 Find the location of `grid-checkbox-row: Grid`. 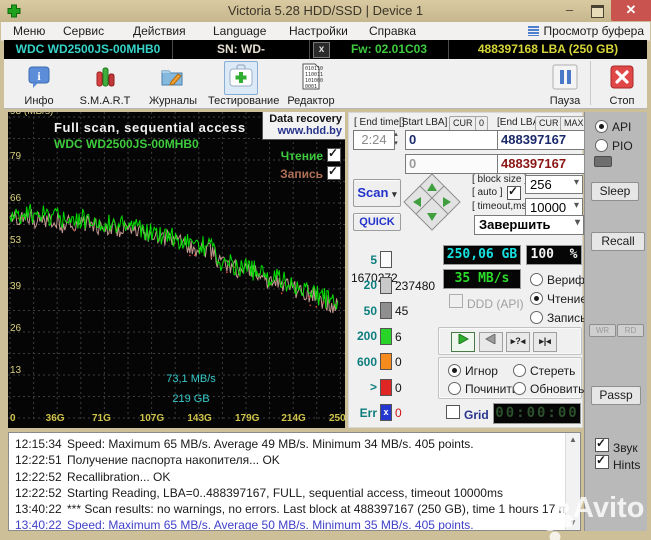

grid-checkbox-row: Grid is located at coordinates (467, 414).